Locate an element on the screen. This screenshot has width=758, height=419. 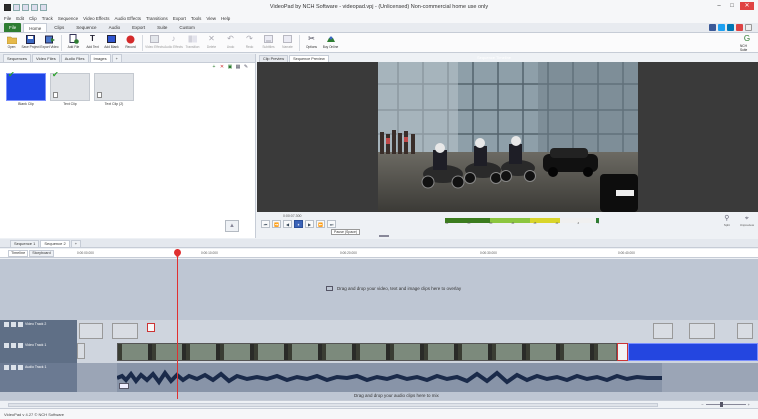
menu-help: Help is located at coordinates (225, 18).